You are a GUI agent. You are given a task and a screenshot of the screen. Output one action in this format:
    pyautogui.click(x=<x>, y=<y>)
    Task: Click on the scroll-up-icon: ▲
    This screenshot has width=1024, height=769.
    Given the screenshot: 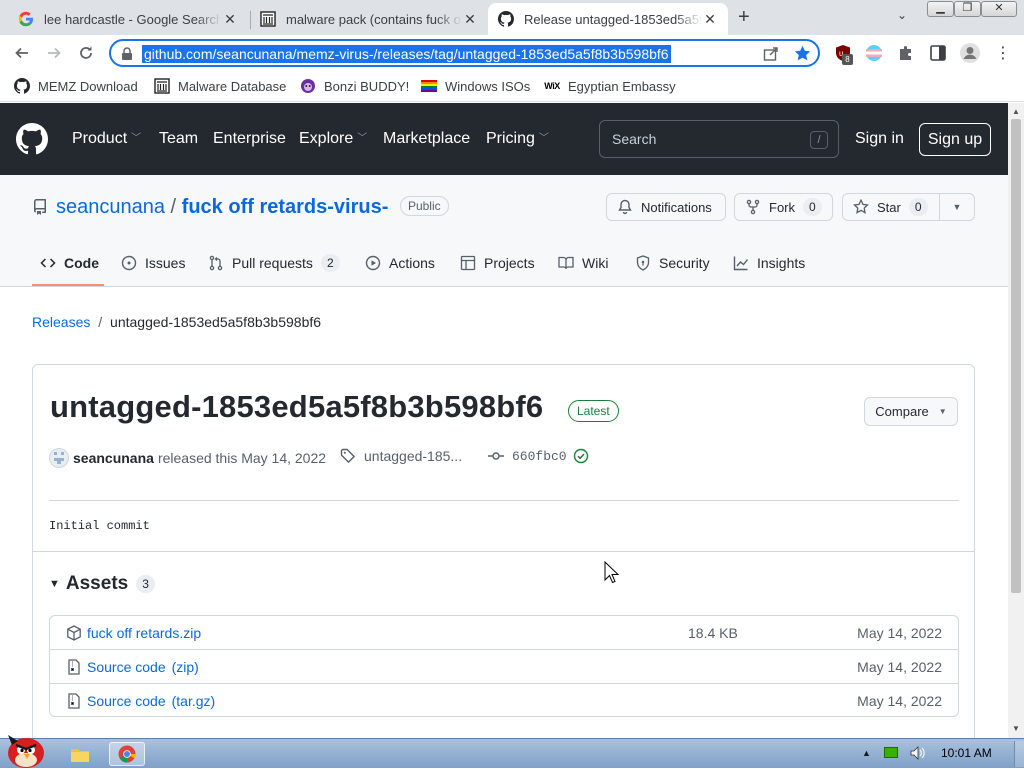 What is the action you would take?
    pyautogui.click(x=1016, y=111)
    